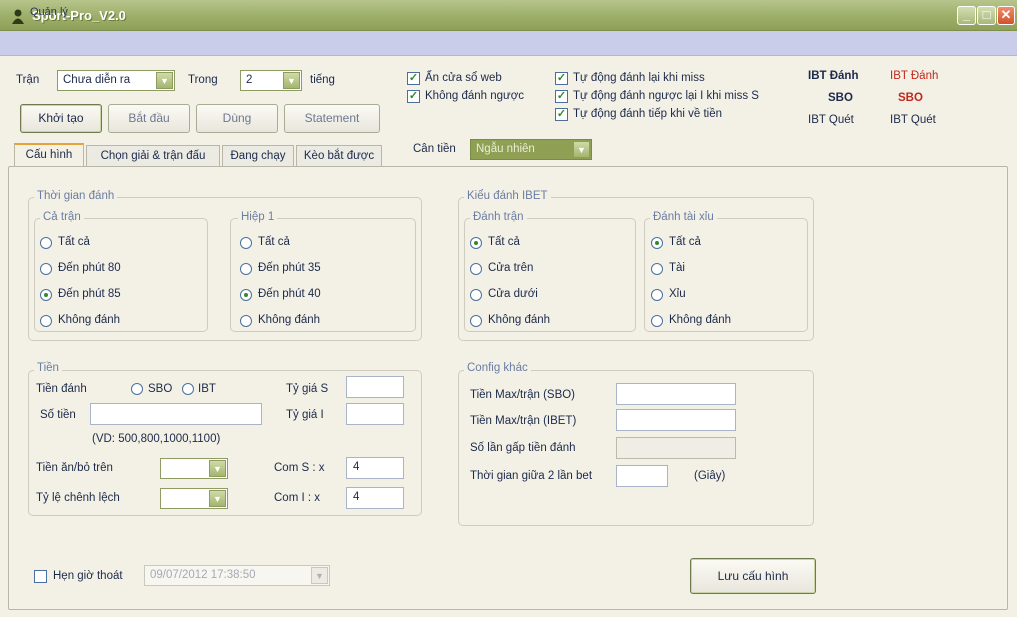 This screenshot has height=617, width=1017. I want to click on tai-xiu-option-label: Xỉu, so click(677, 294).